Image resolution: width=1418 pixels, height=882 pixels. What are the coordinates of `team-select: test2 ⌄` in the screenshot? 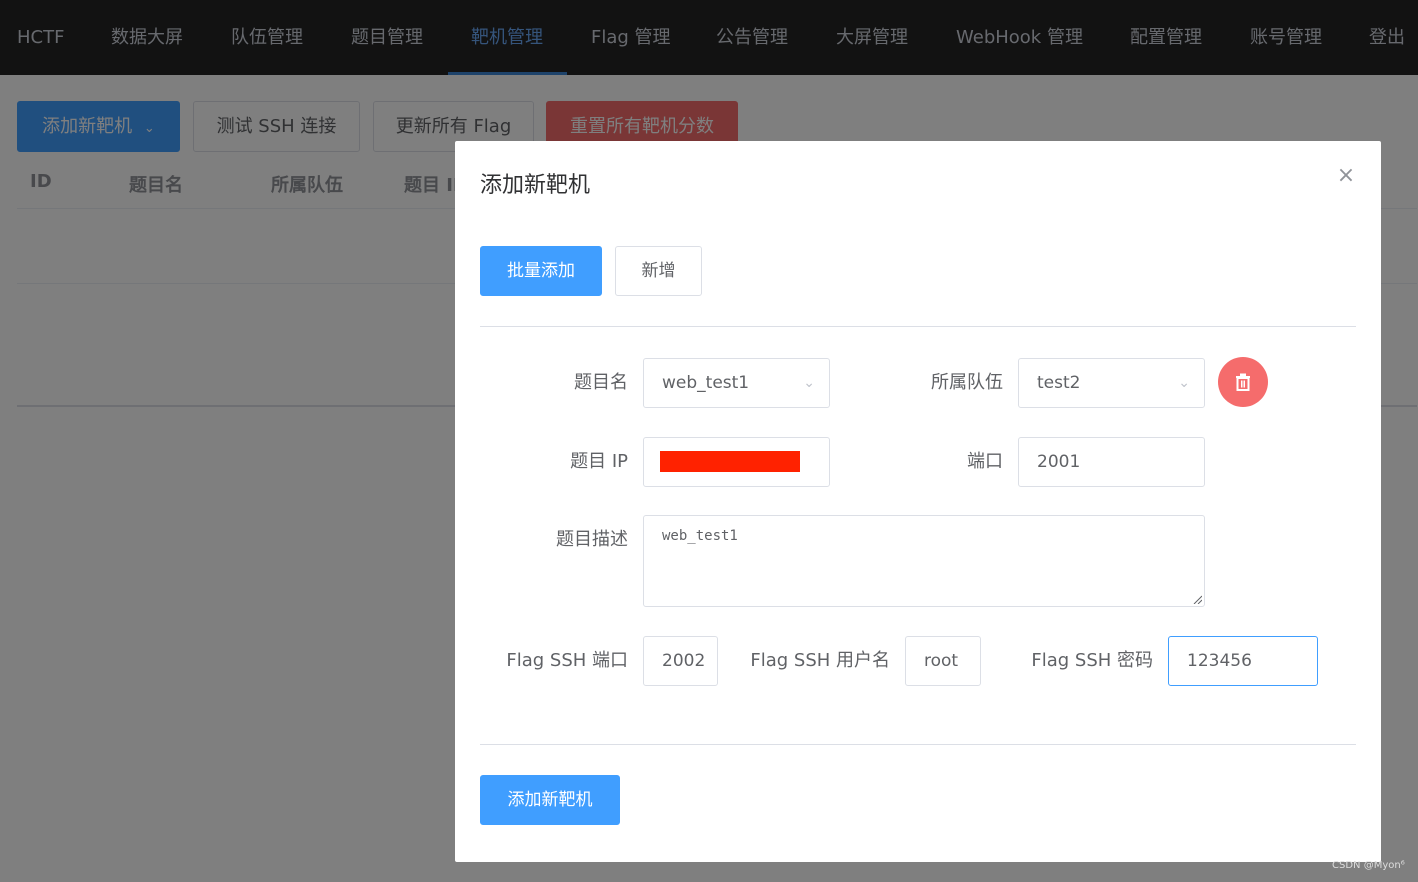 It's located at (1111, 383).